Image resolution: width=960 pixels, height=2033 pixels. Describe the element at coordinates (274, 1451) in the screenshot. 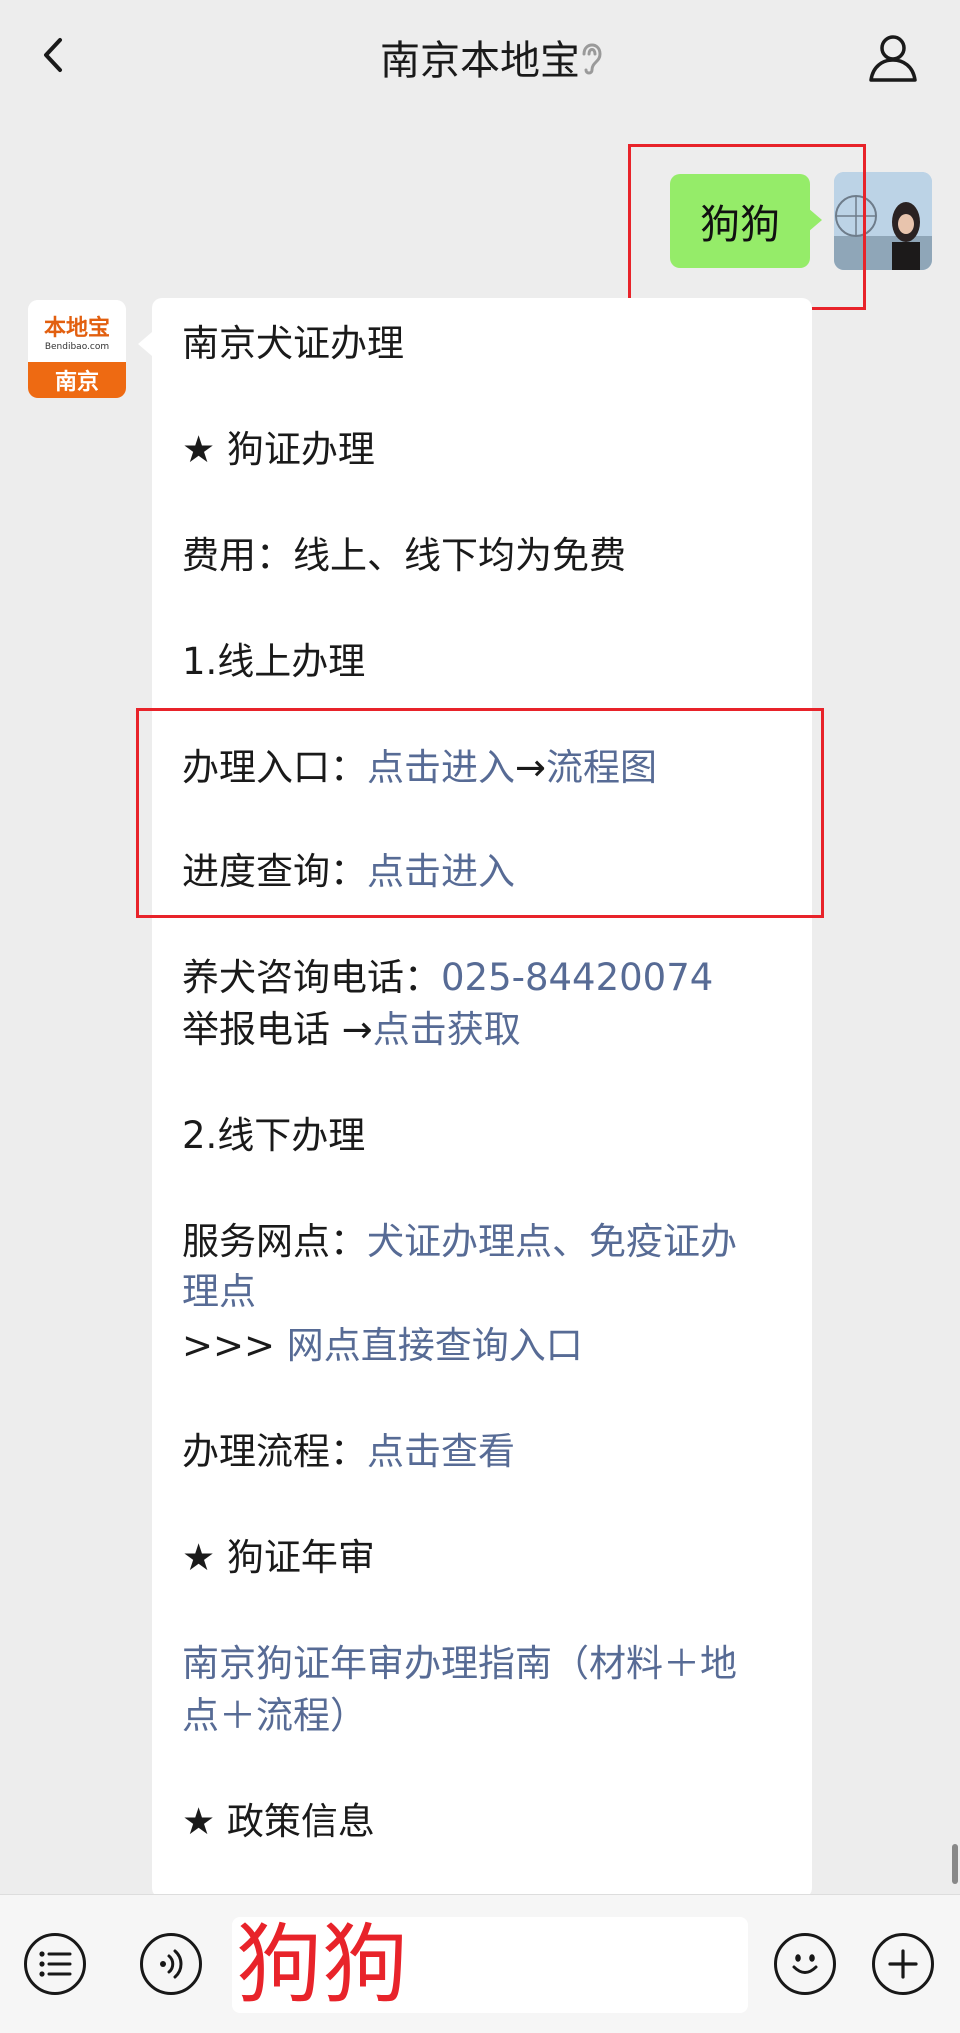

I see `process-label: 办理流程：` at that location.